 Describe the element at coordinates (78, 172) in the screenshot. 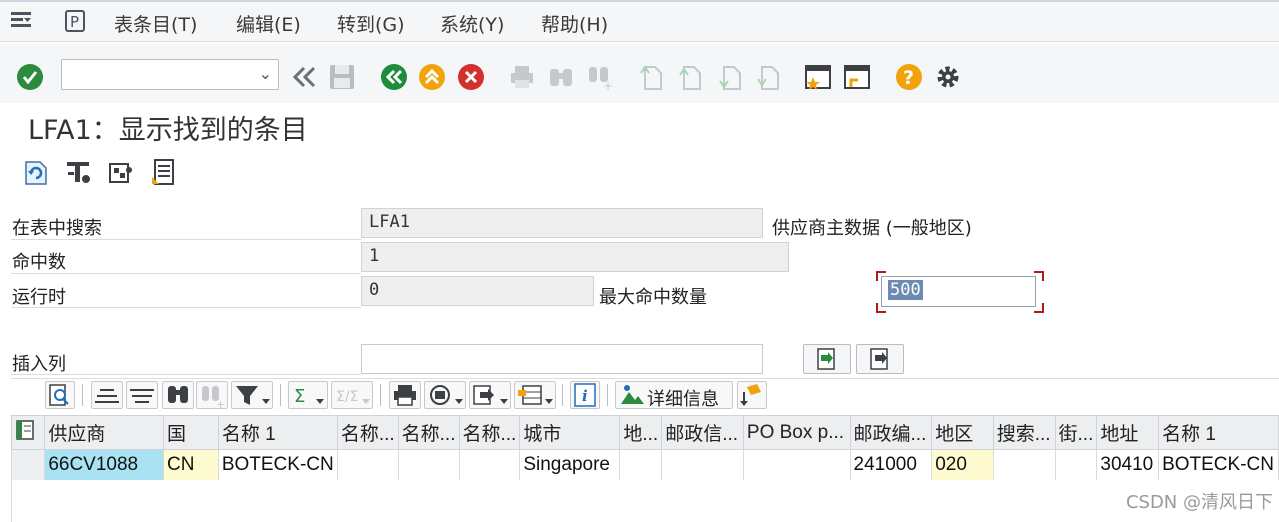

I see `settings-display-icon` at that location.